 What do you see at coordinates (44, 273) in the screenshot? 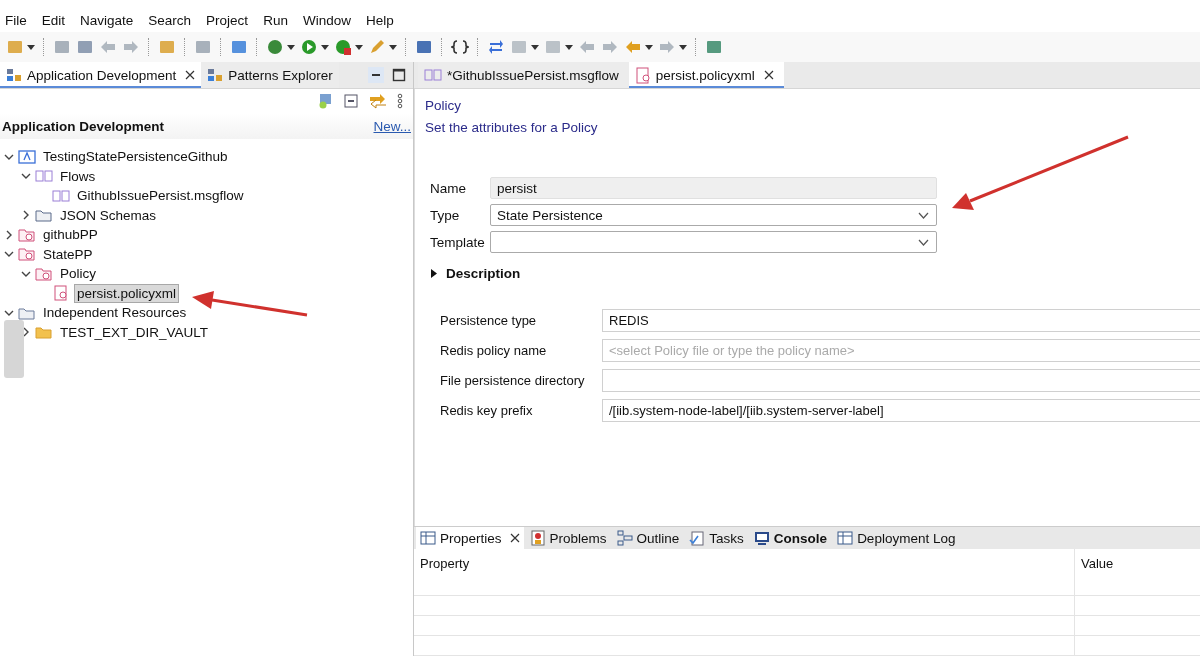
I see `policyfolder-icon` at bounding box center [44, 273].